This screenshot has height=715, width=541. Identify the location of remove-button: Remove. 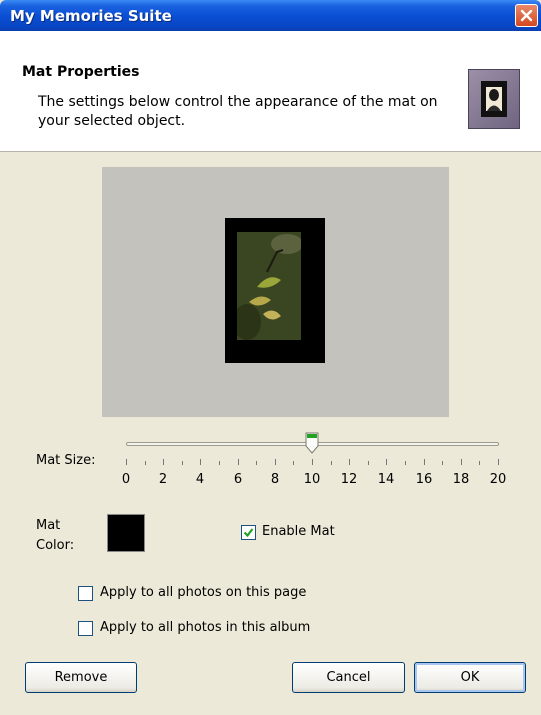
(81, 677).